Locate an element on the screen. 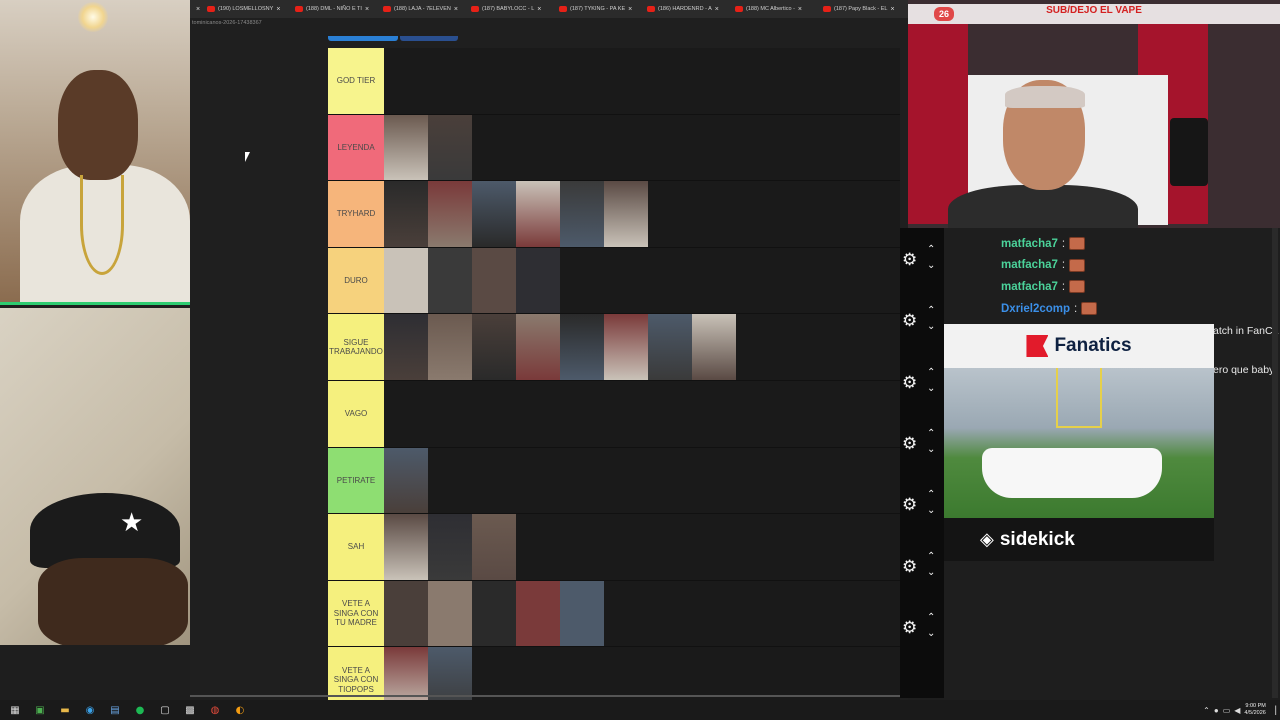 This screenshot has height=720, width=1280. tier-label: GOD TIER is located at coordinates (356, 81).